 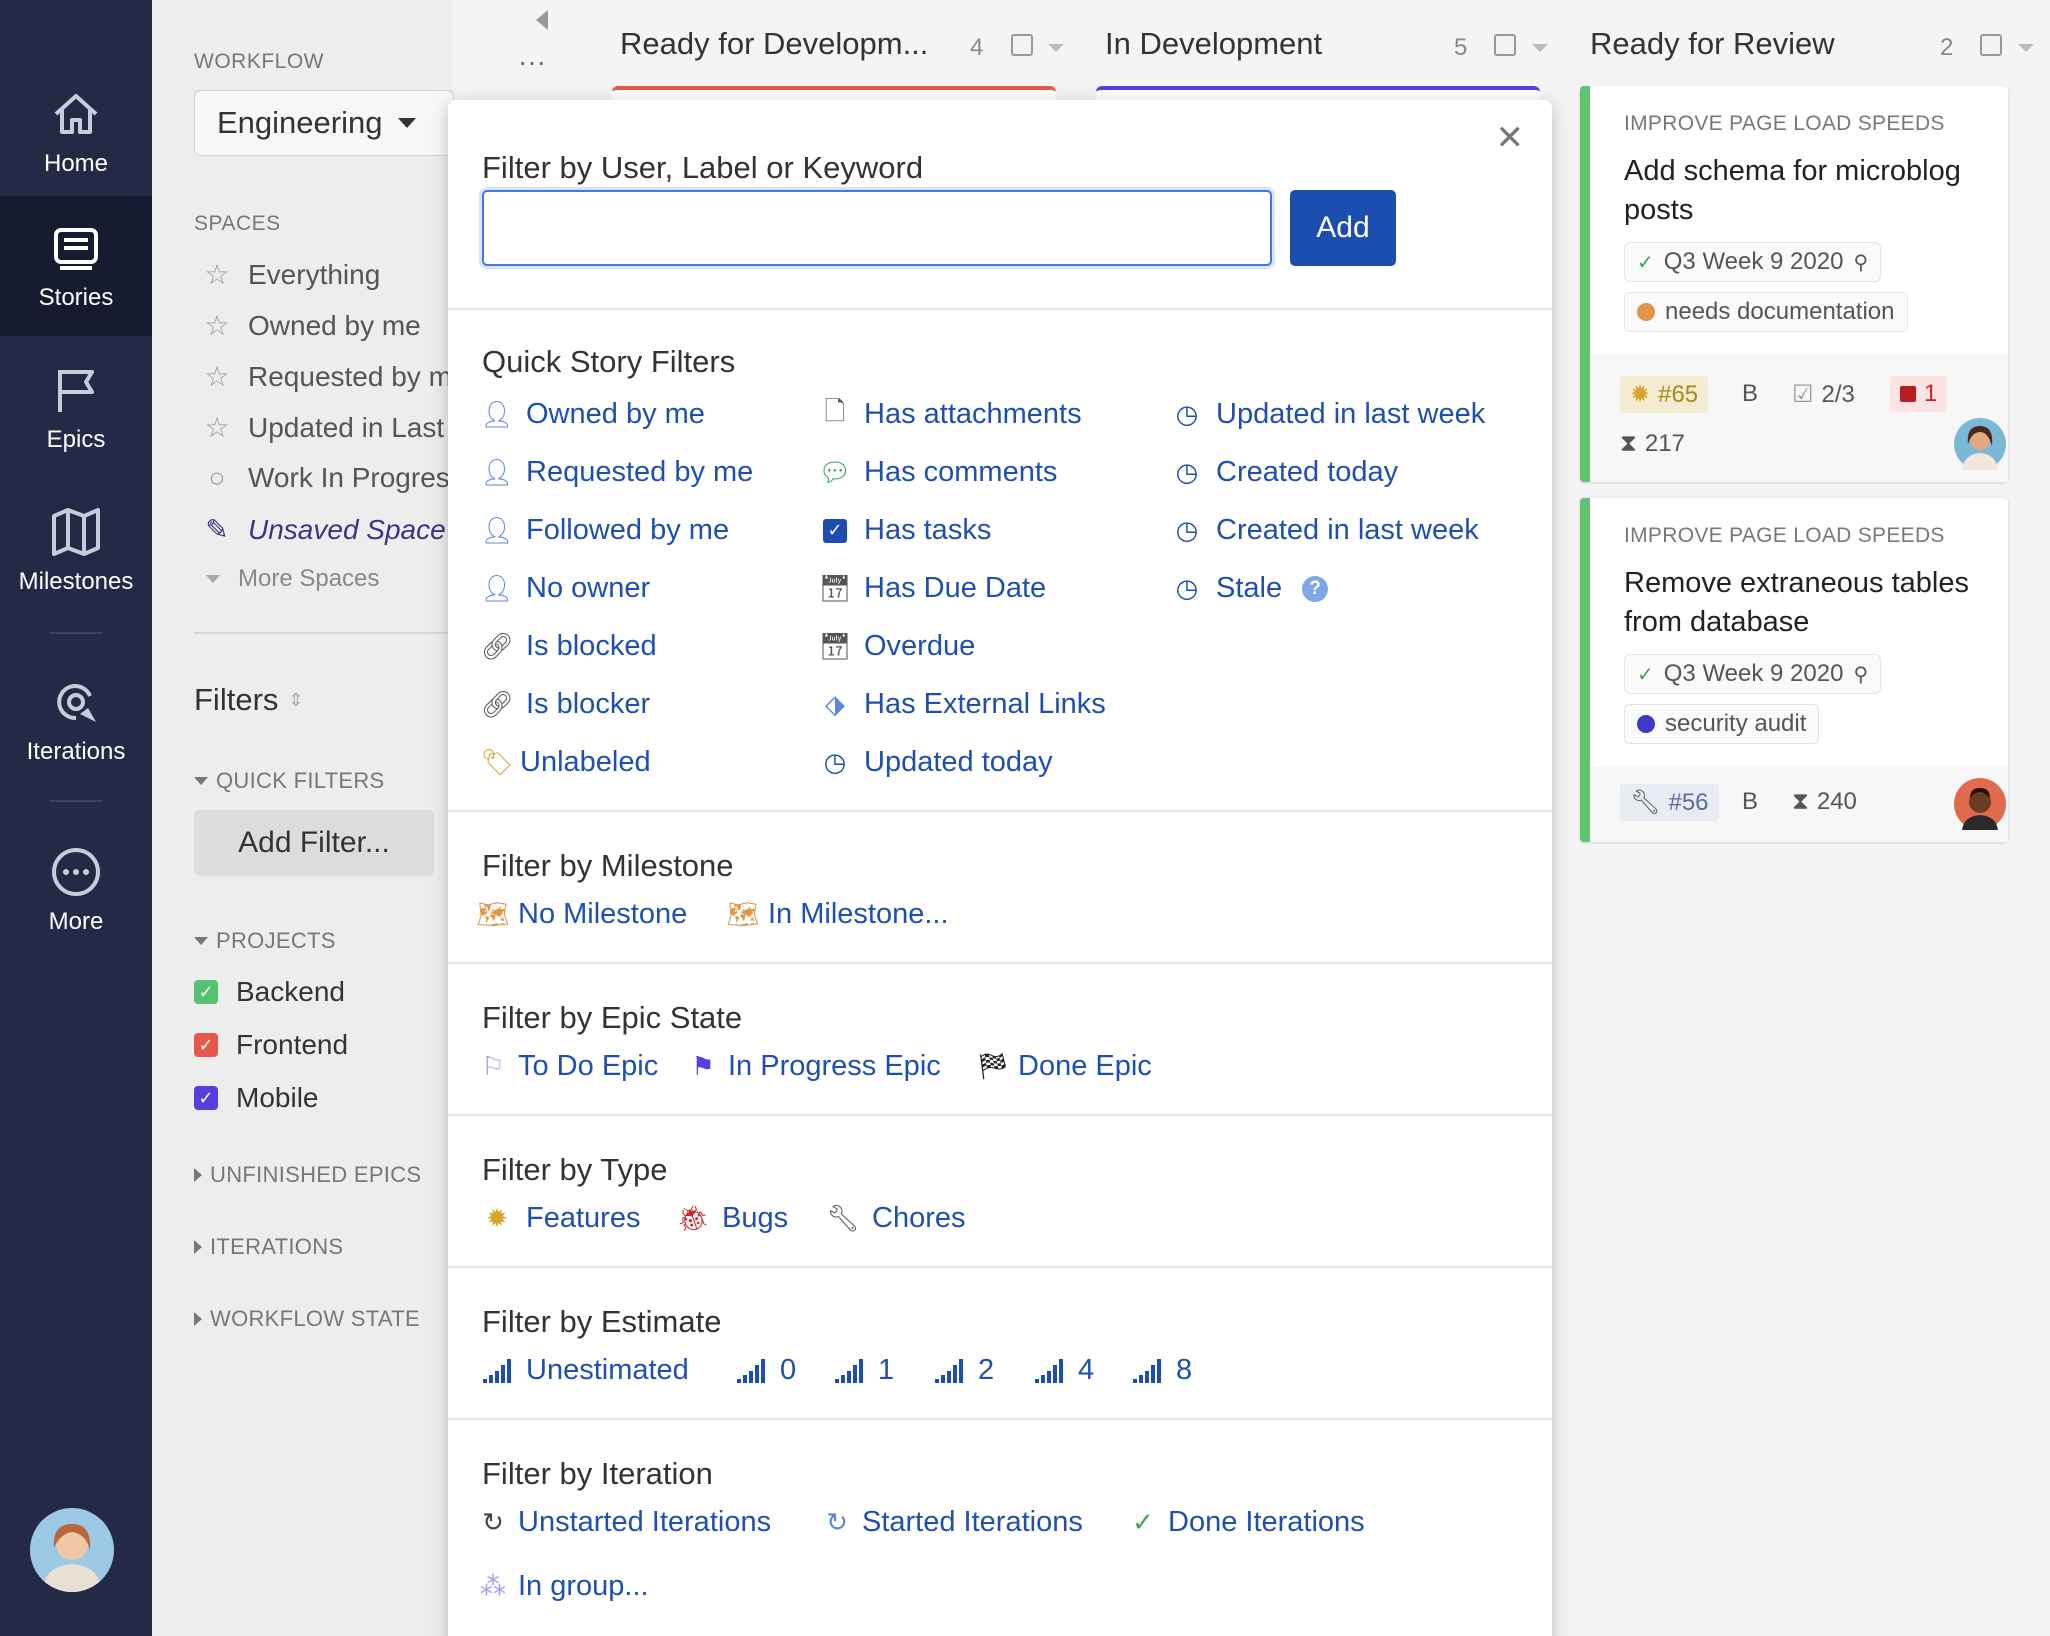 I want to click on quick-filter-is-blocked: 🔗︎ Is blocked, so click(x=569, y=646).